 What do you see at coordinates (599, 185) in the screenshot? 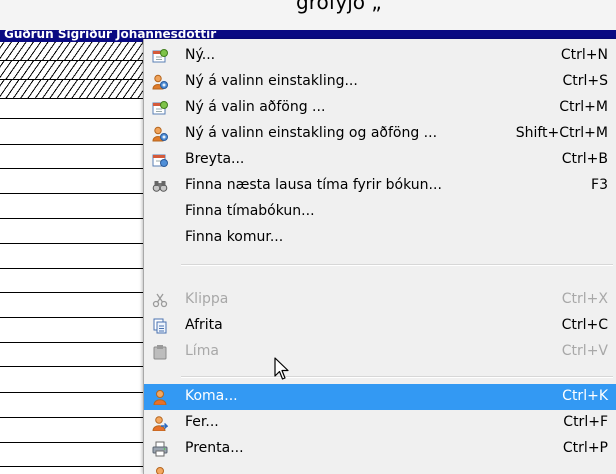
I see `menu-item-shortcut: F3` at bounding box center [599, 185].